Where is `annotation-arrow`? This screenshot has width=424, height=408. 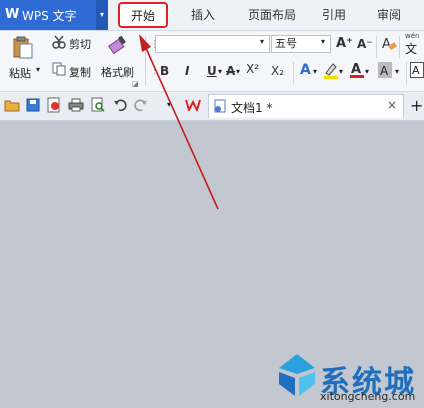
annotation-arrow is located at coordinates (179, 122).